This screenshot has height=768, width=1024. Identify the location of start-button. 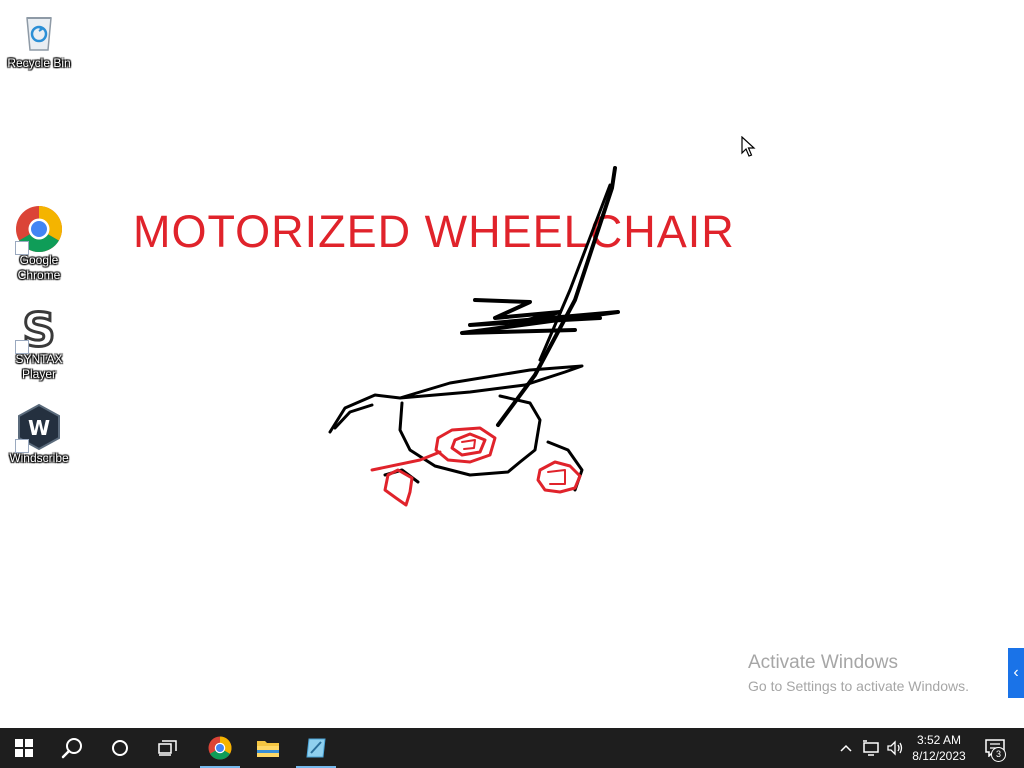
(24, 748).